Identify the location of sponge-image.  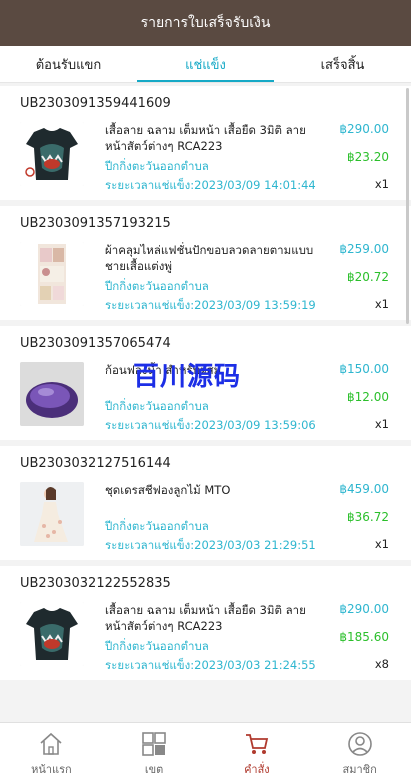
(52, 394).